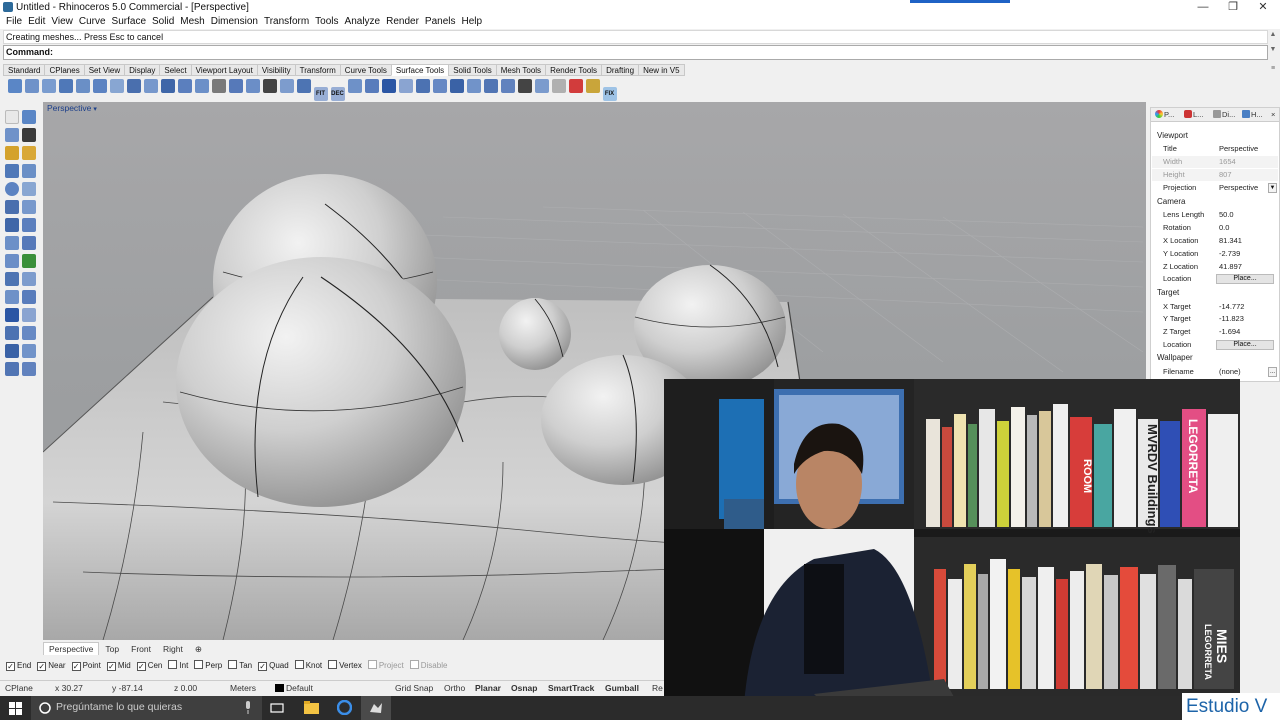  I want to click on untrim-icon, so click(507, 86).